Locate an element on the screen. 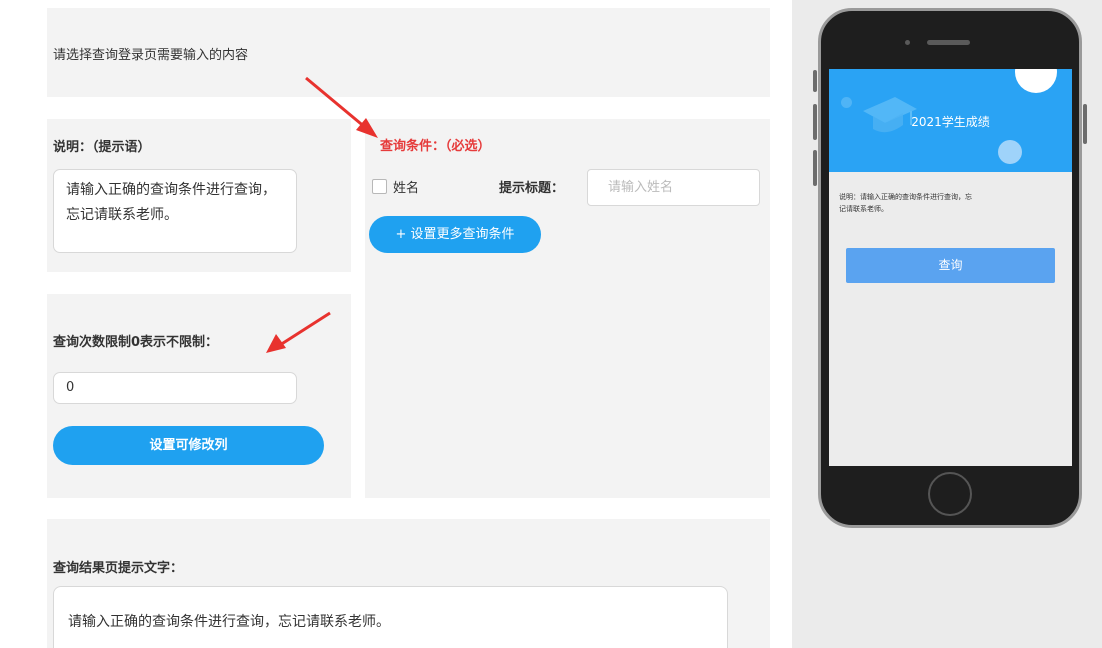 The image size is (1102, 648). banner-circle-small is located at coordinates (1010, 152).